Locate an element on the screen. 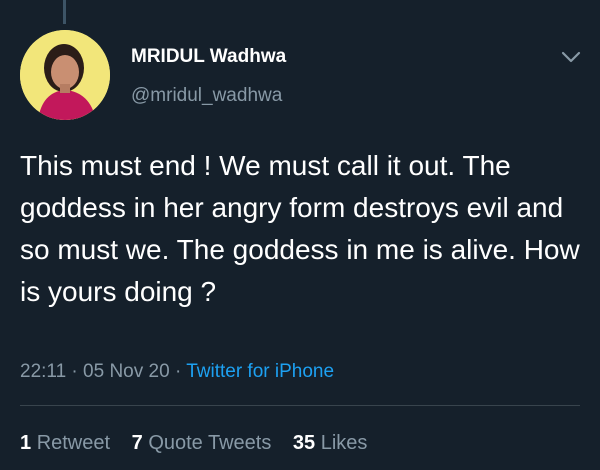 The height and width of the screenshot is (470, 600). likes-stat: 35 Likes is located at coordinates (330, 443).